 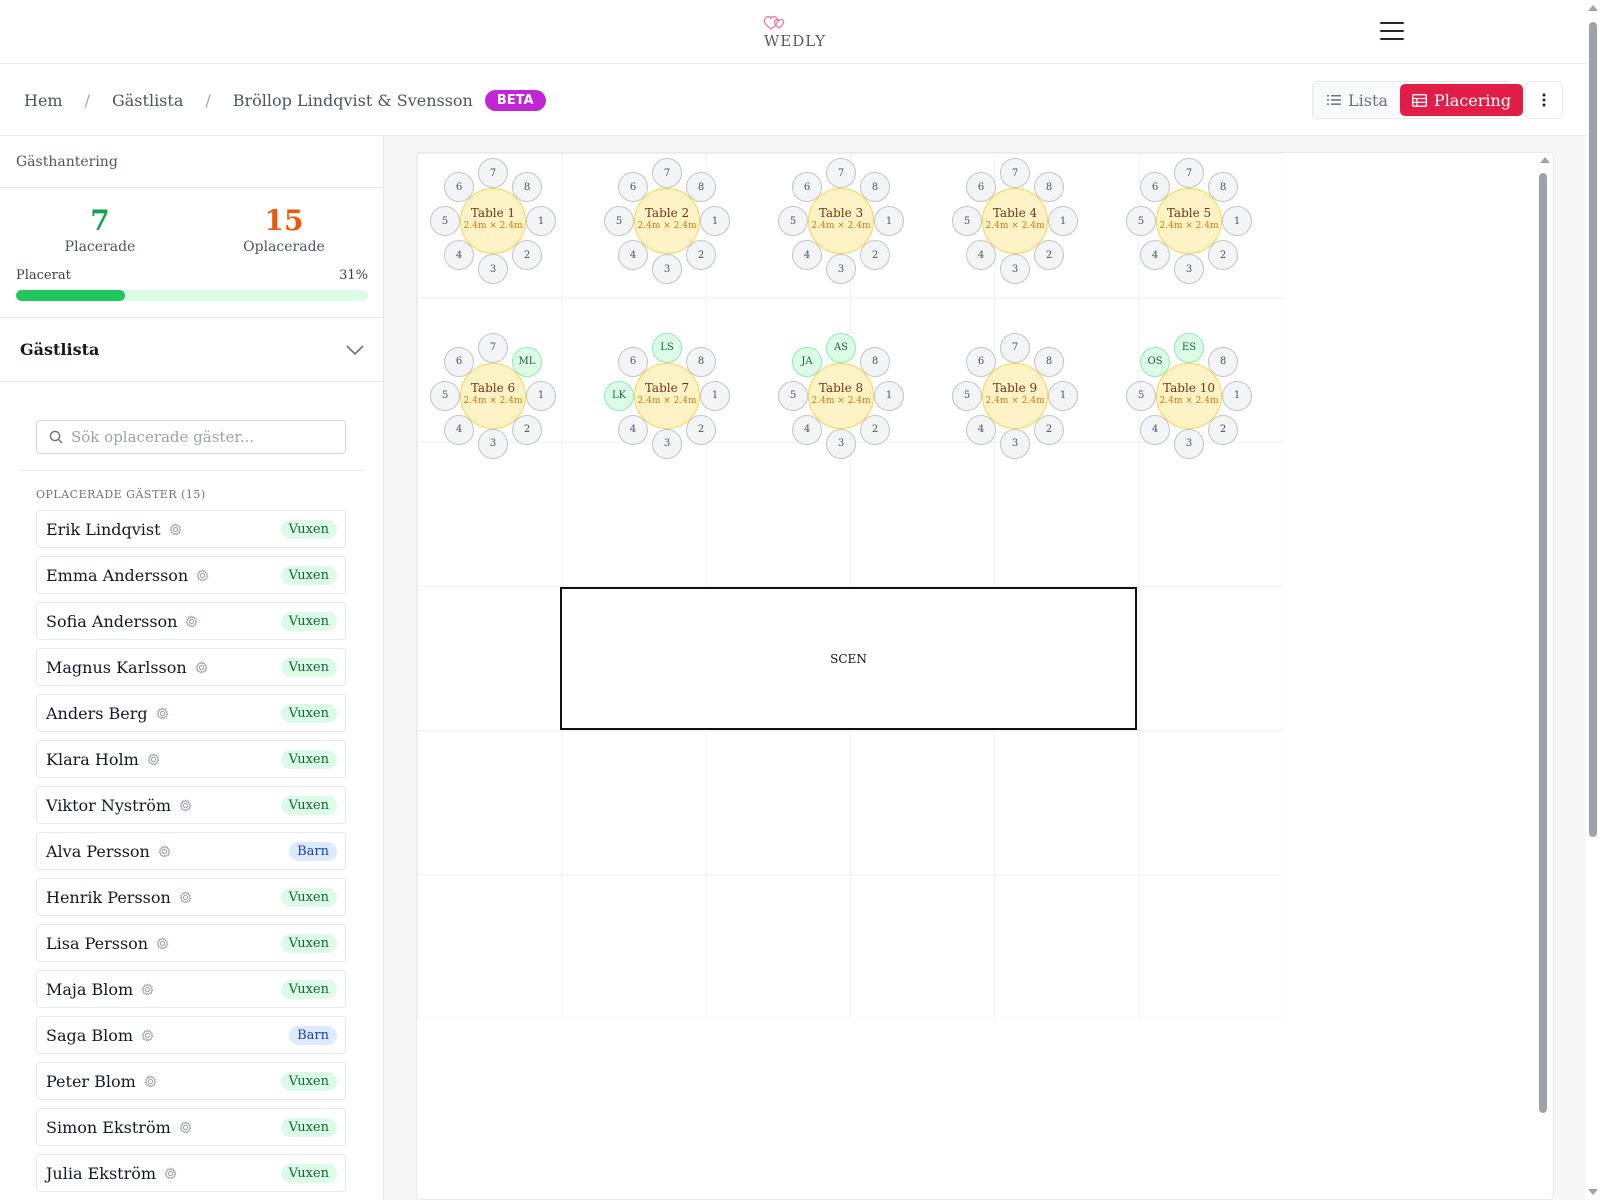 What do you see at coordinates (667, 347) in the screenshot?
I see `seat: LS` at bounding box center [667, 347].